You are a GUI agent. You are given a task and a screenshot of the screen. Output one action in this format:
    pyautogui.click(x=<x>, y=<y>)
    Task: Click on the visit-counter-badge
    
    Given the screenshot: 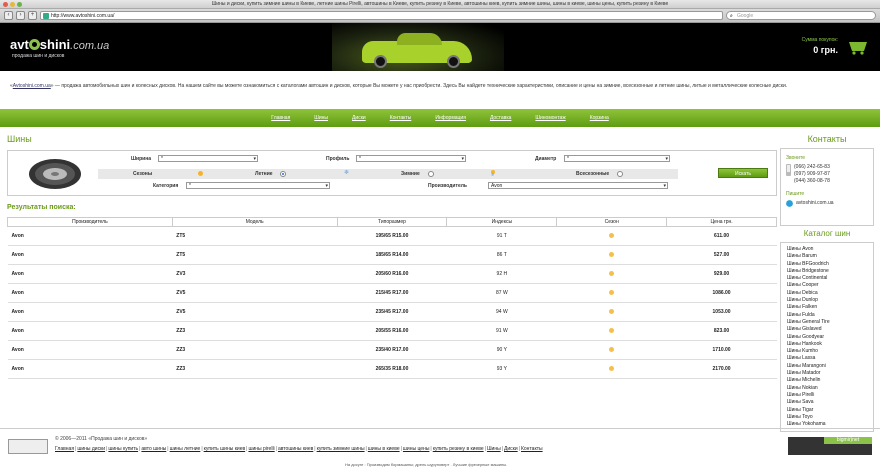 What is the action you would take?
    pyautogui.click(x=28, y=446)
    